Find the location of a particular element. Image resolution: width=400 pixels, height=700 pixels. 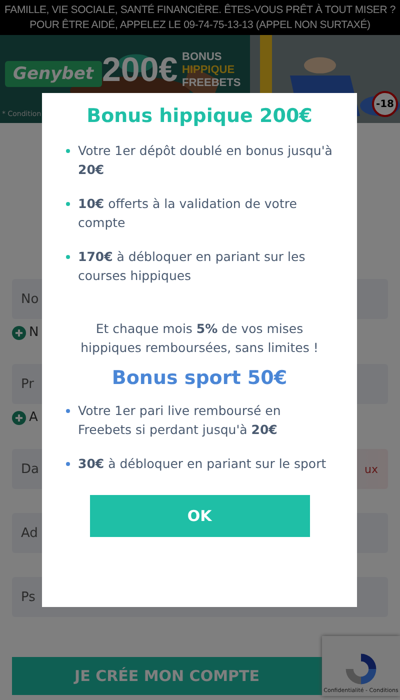

add-link: A is located at coordinates (33, 417).